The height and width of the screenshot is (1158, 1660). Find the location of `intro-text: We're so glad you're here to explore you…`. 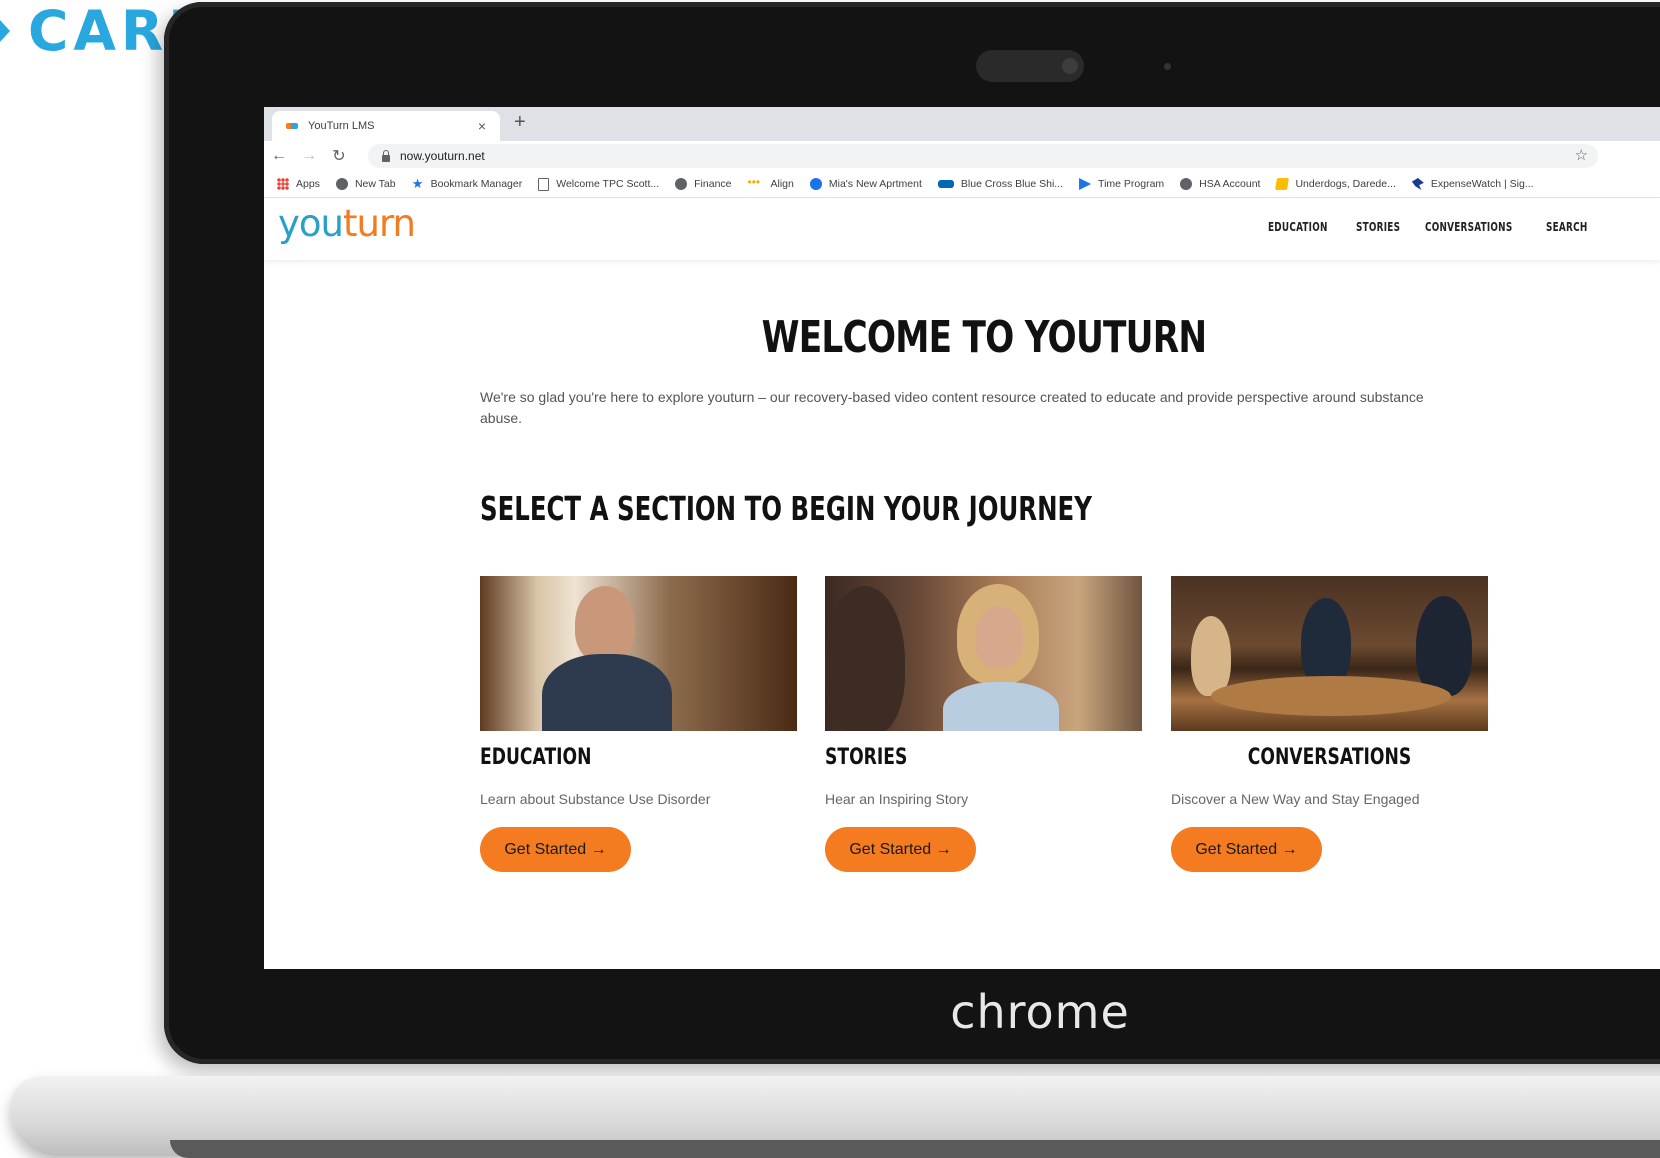

intro-text: We're so glad you're here to explore you… is located at coordinates (952, 407).